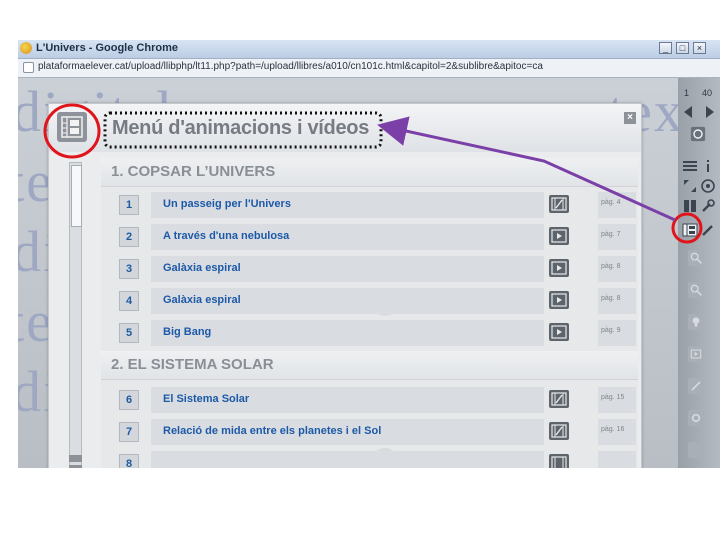 The image size is (720, 540). I want to click on pencil-icon, so click(708, 230).